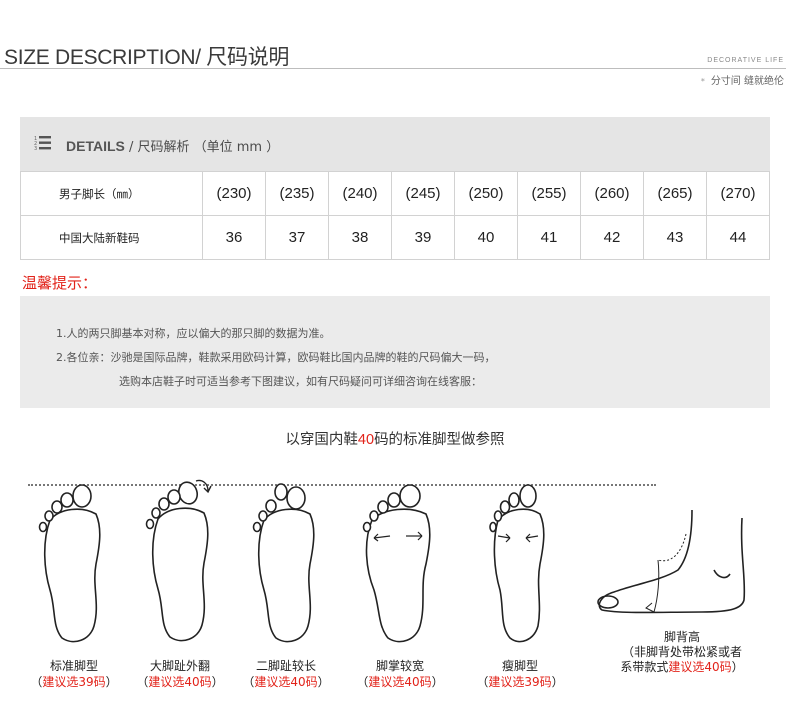 The height and width of the screenshot is (720, 790). Describe the element at coordinates (738, 193) in the screenshot. I see `table-cell: (270)` at that location.